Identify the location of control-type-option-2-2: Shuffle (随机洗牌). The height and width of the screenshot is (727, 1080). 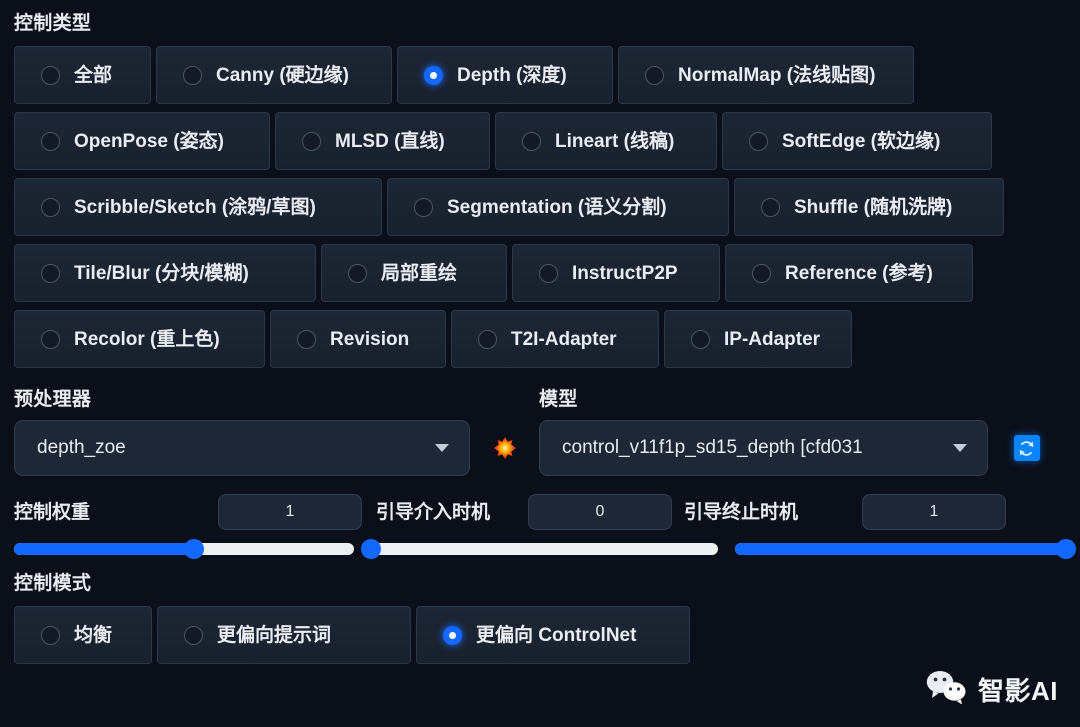
(869, 207).